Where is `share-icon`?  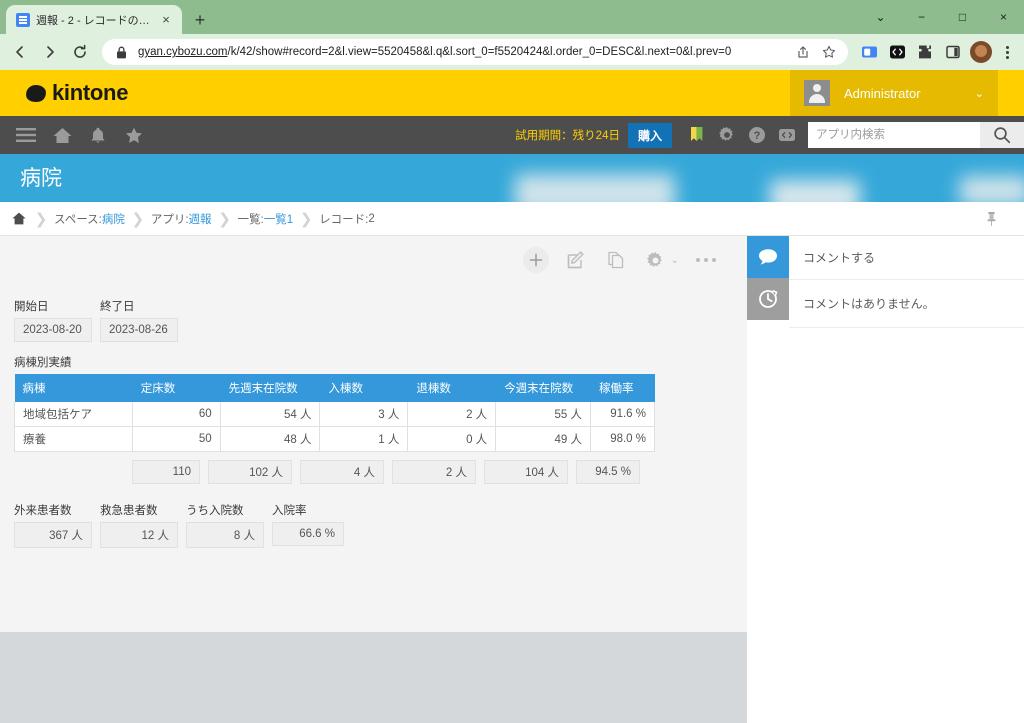 share-icon is located at coordinates (803, 52).